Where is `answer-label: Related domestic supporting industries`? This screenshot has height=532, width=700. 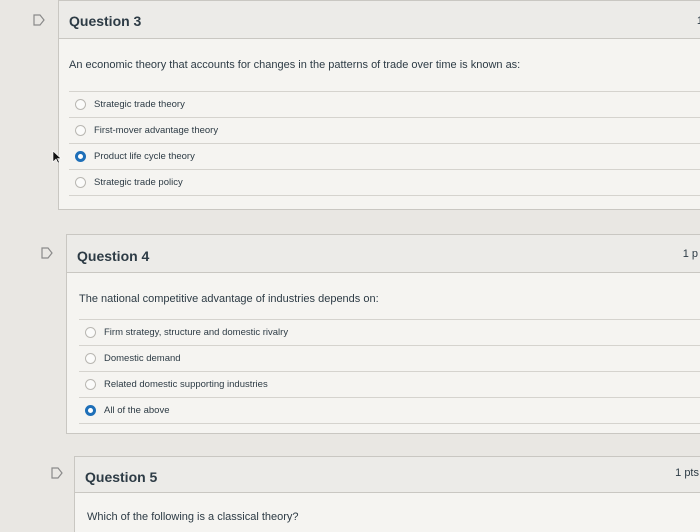 answer-label: Related domestic supporting industries is located at coordinates (186, 384).